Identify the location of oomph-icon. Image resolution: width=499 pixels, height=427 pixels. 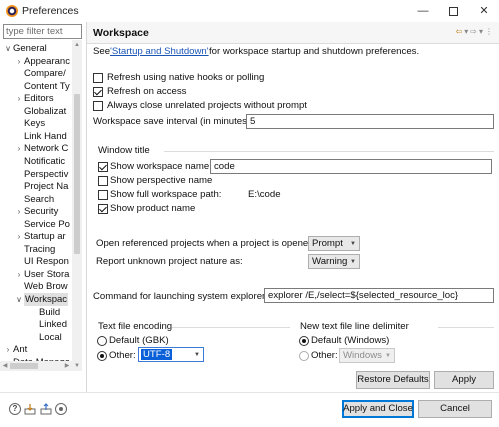
(61, 409).